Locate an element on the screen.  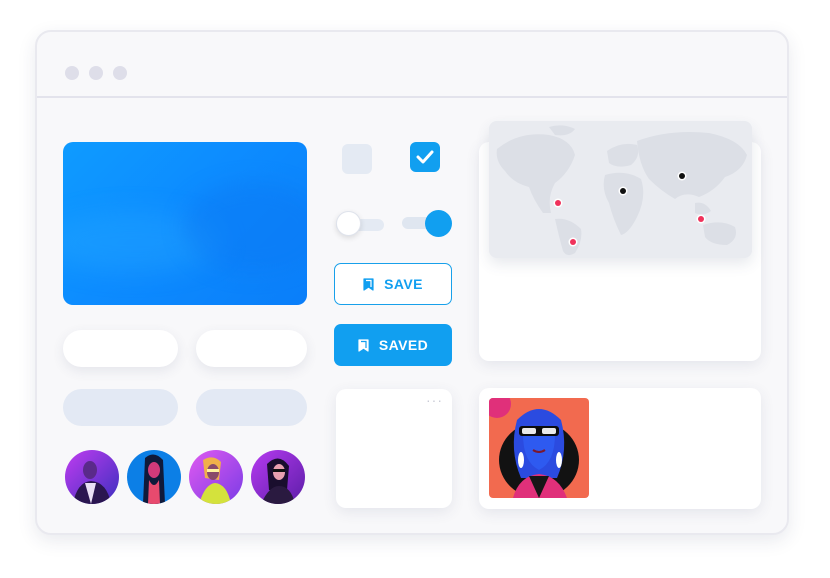
save-button-label: SAVE is located at coordinates (403, 284).